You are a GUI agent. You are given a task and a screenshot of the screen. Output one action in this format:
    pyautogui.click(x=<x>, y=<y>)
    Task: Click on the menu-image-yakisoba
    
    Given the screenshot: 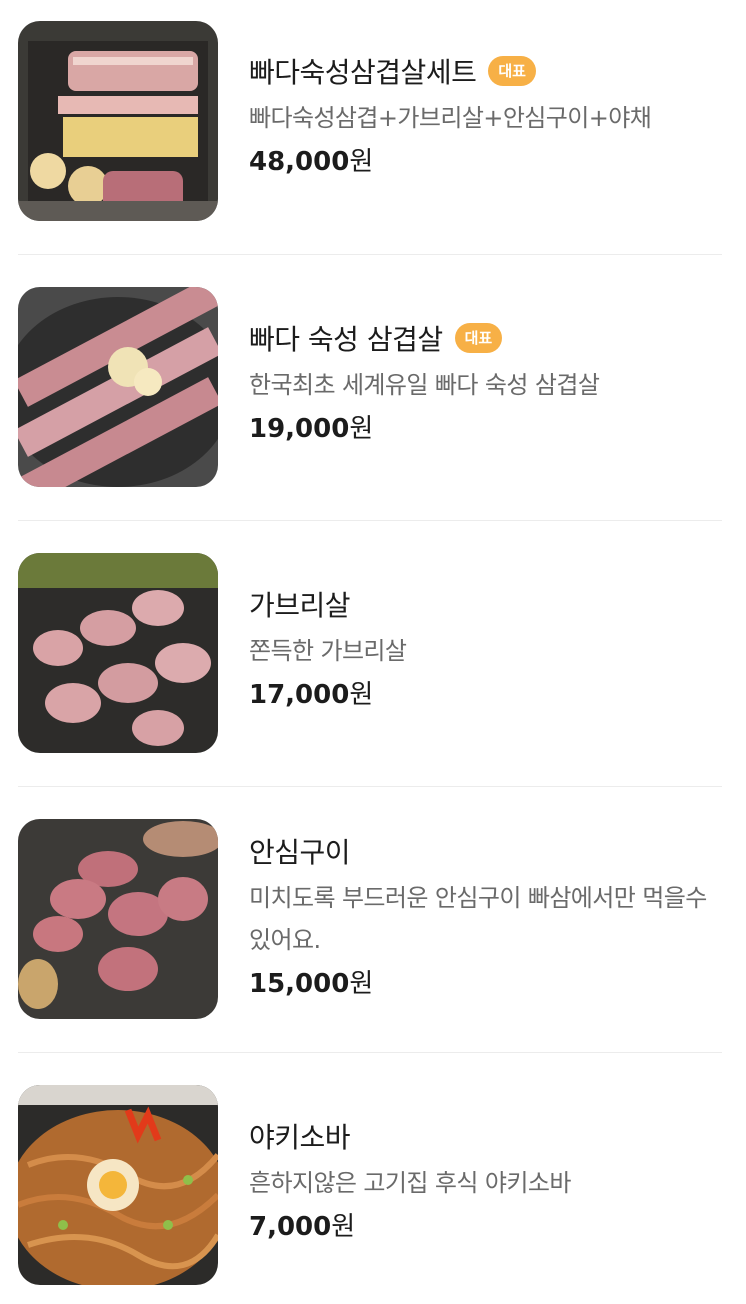 What is the action you would take?
    pyautogui.click(x=118, y=1185)
    